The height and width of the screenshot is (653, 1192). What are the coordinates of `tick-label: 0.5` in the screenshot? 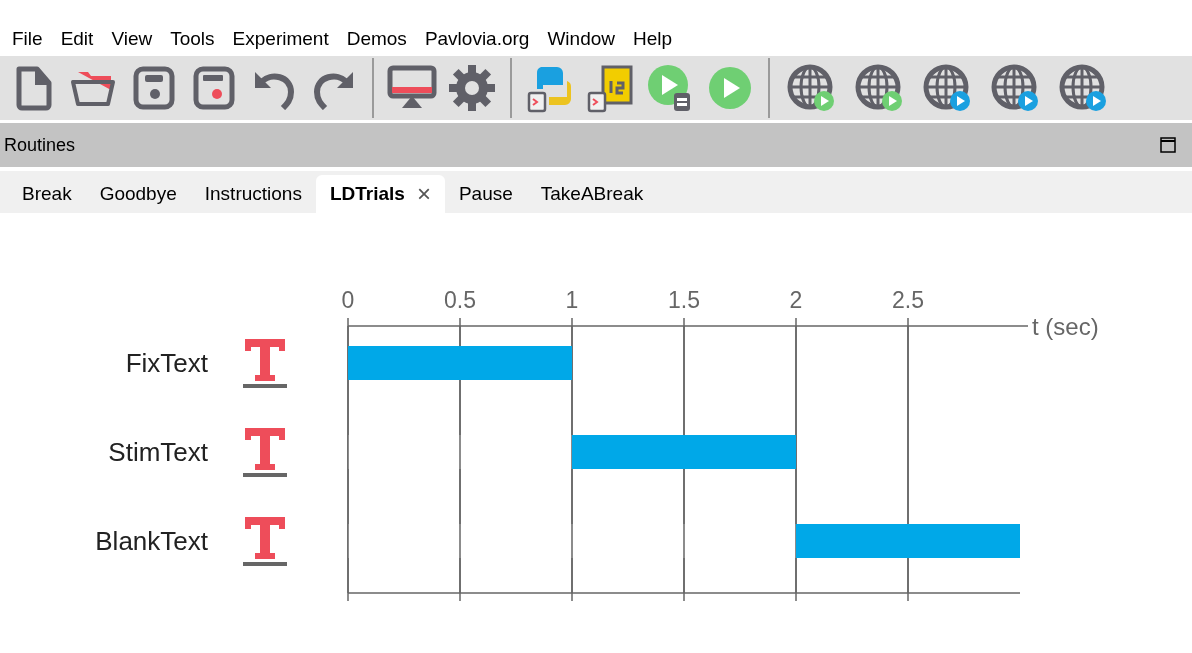 It's located at (460, 300).